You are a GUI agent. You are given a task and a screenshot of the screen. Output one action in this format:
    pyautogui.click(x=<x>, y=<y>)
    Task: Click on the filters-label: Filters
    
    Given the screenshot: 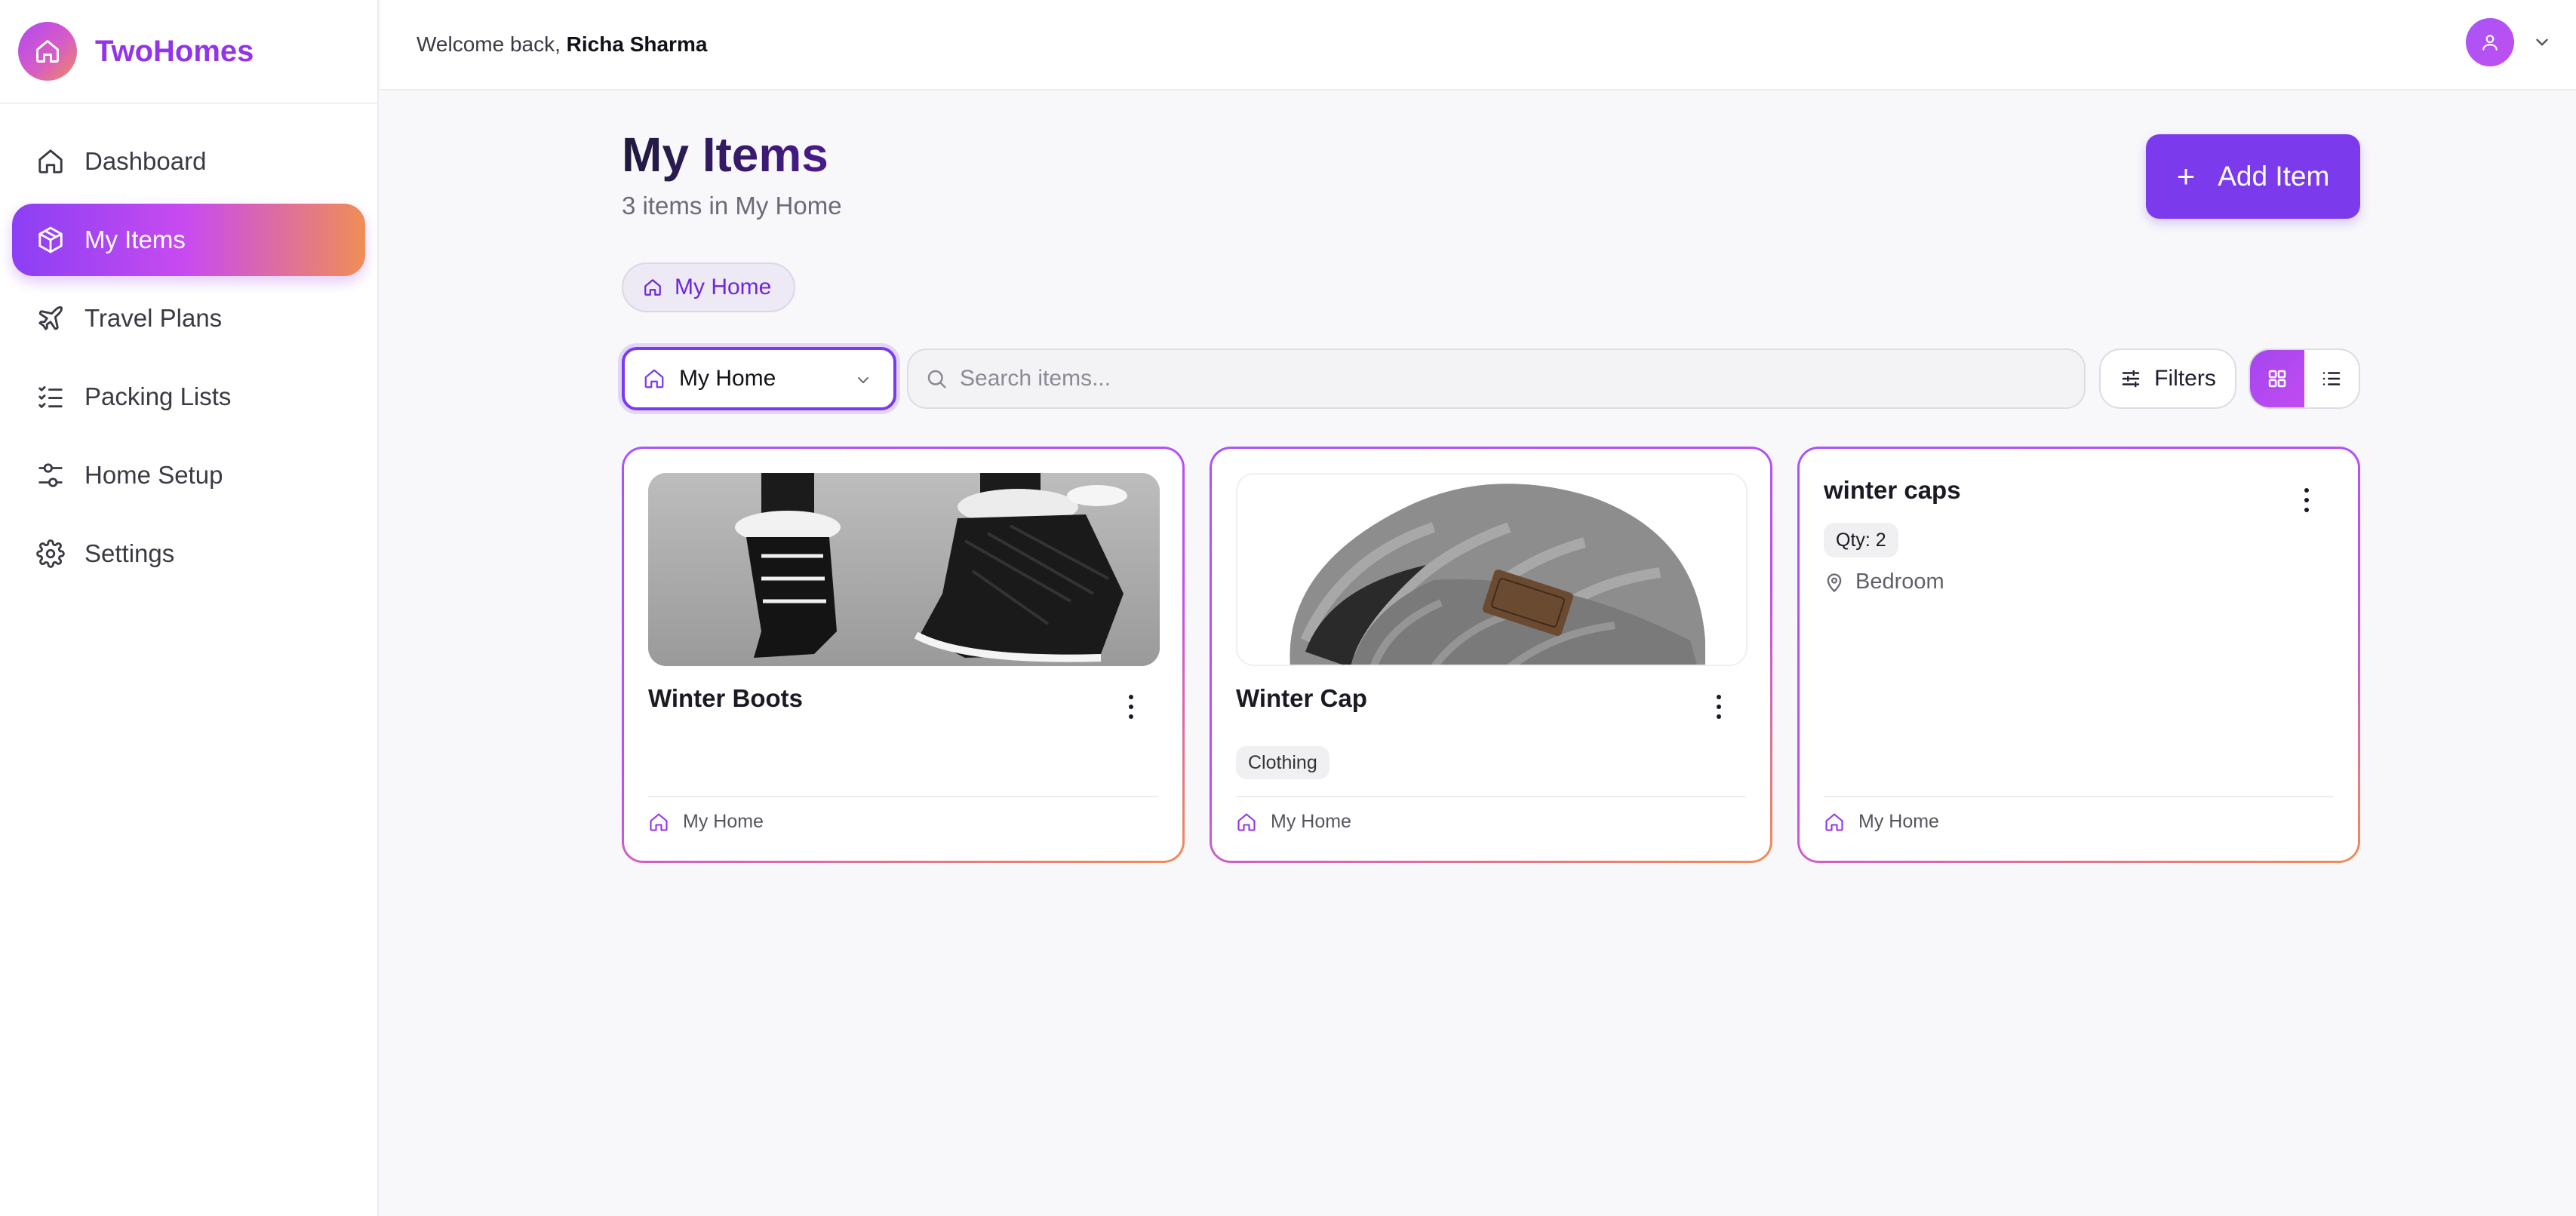 What is the action you would take?
    pyautogui.click(x=2185, y=378)
    